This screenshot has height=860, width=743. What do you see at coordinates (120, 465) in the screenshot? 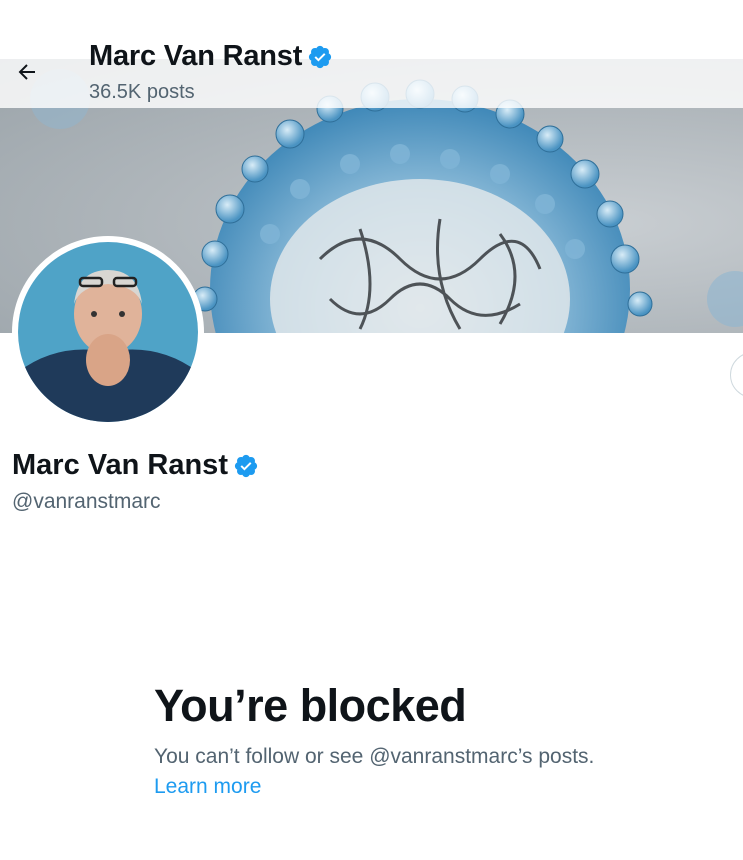
I see `profile-name: Marc Van Ranst` at bounding box center [120, 465].